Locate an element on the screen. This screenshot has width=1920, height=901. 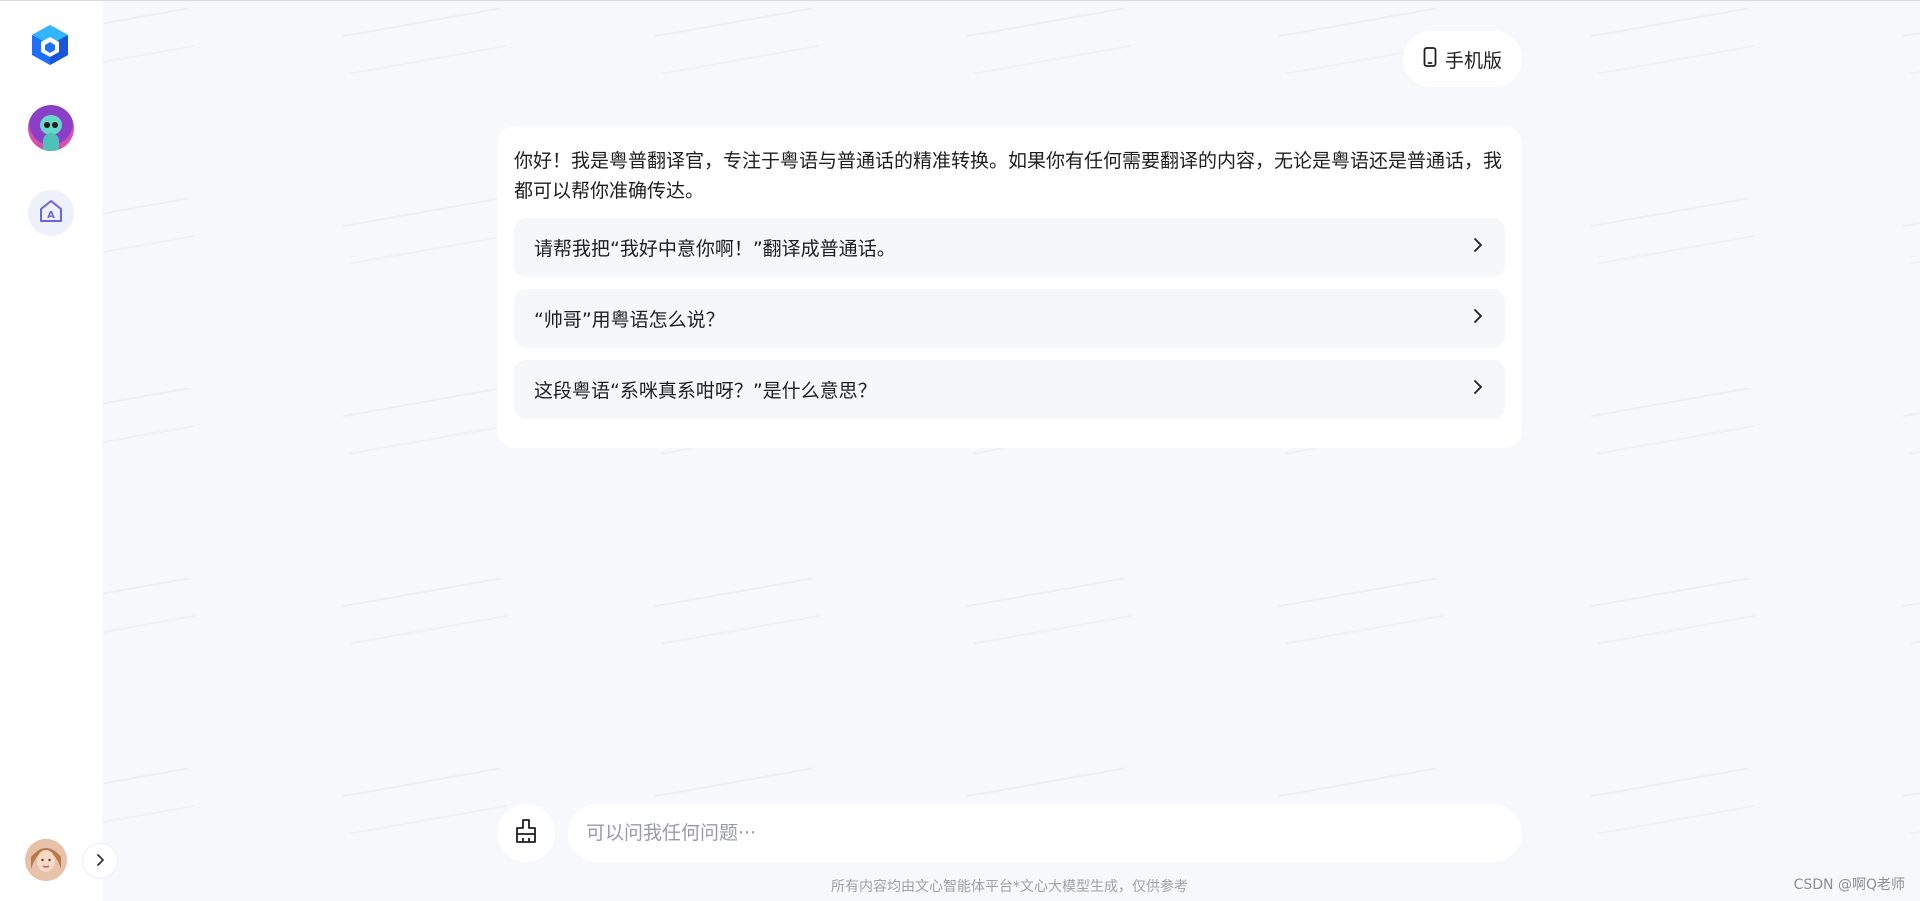
svg-text: A is located at coordinates (51, 215).